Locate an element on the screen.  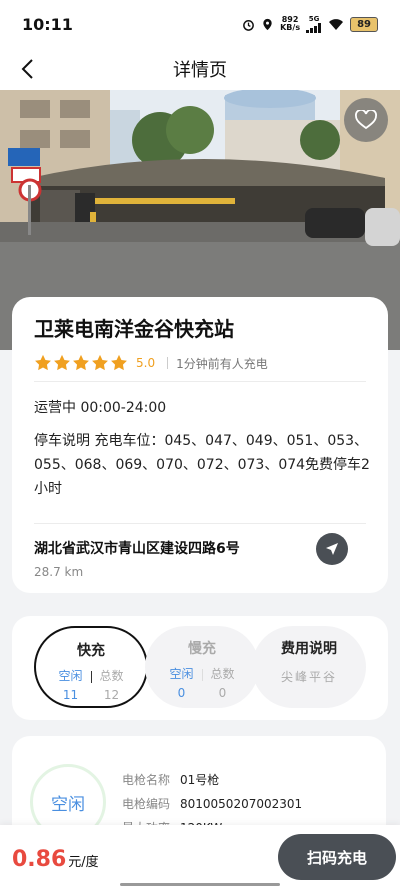
rating-stars is located at coordinates (81, 363).